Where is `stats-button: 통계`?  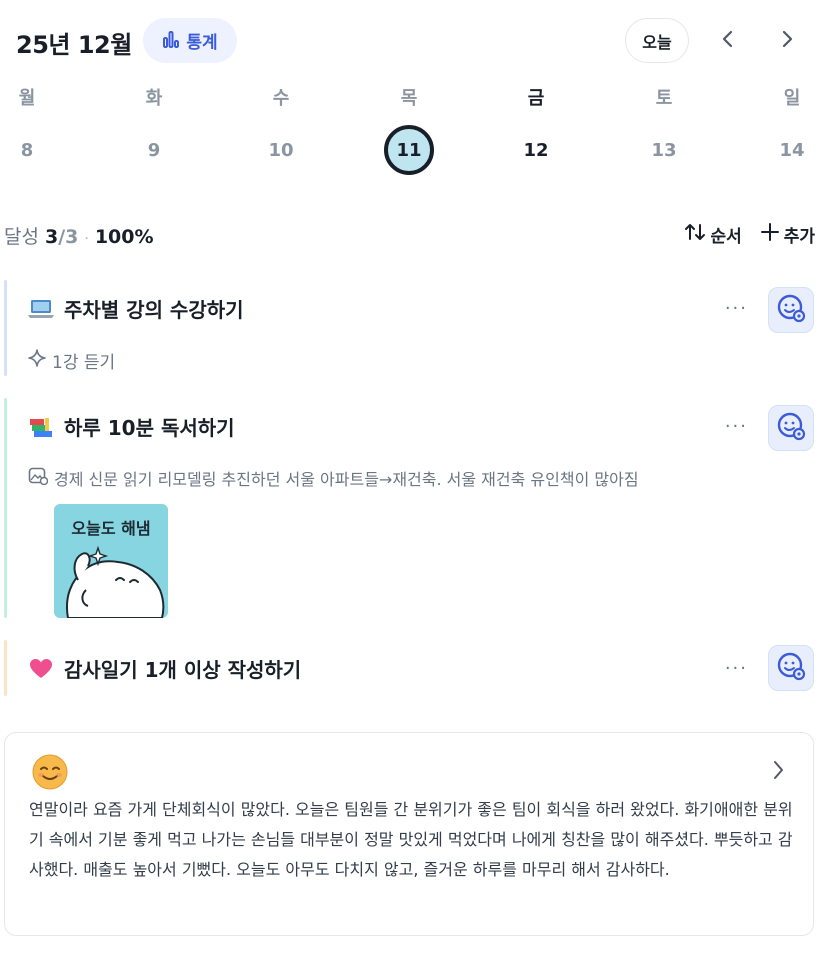 stats-button: 통계 is located at coordinates (190, 40).